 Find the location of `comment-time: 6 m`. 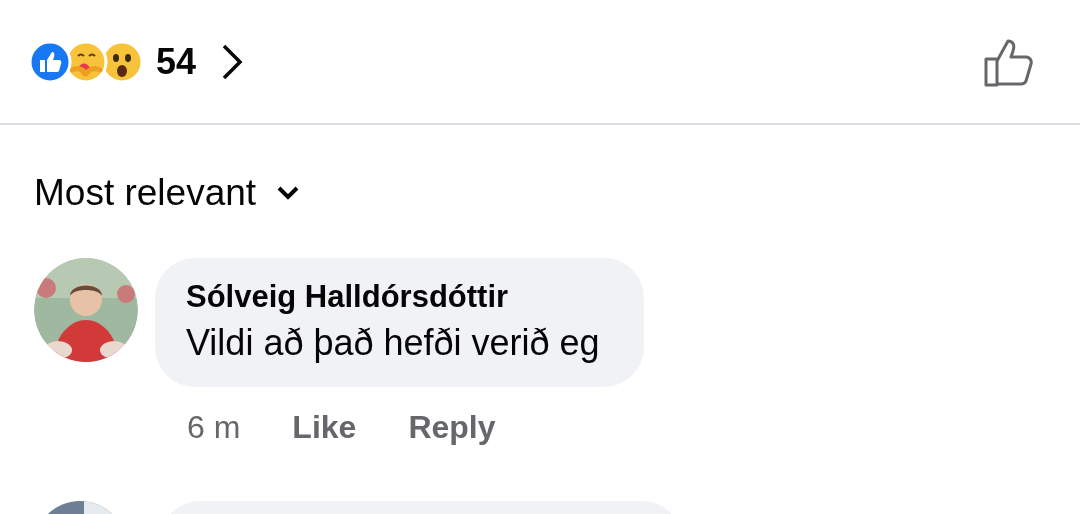

comment-time: 6 m is located at coordinates (214, 428).